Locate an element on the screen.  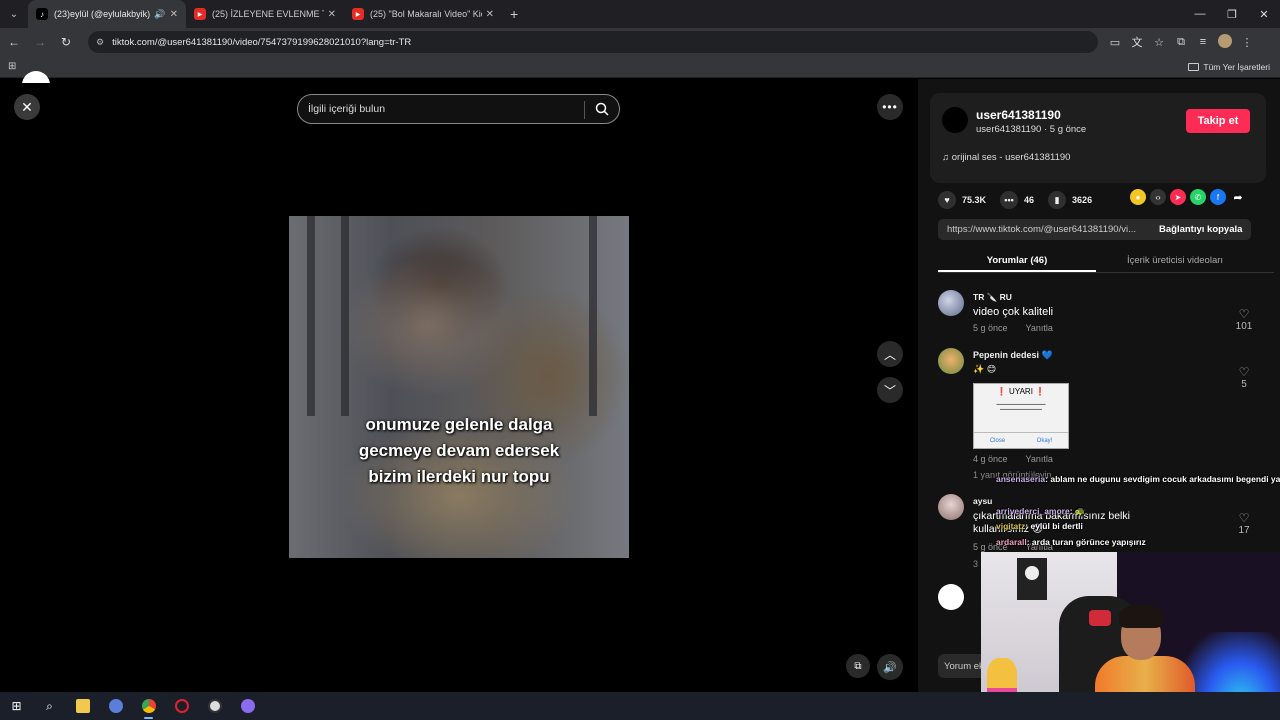
profile-avatar is located at coordinates (1225, 42).